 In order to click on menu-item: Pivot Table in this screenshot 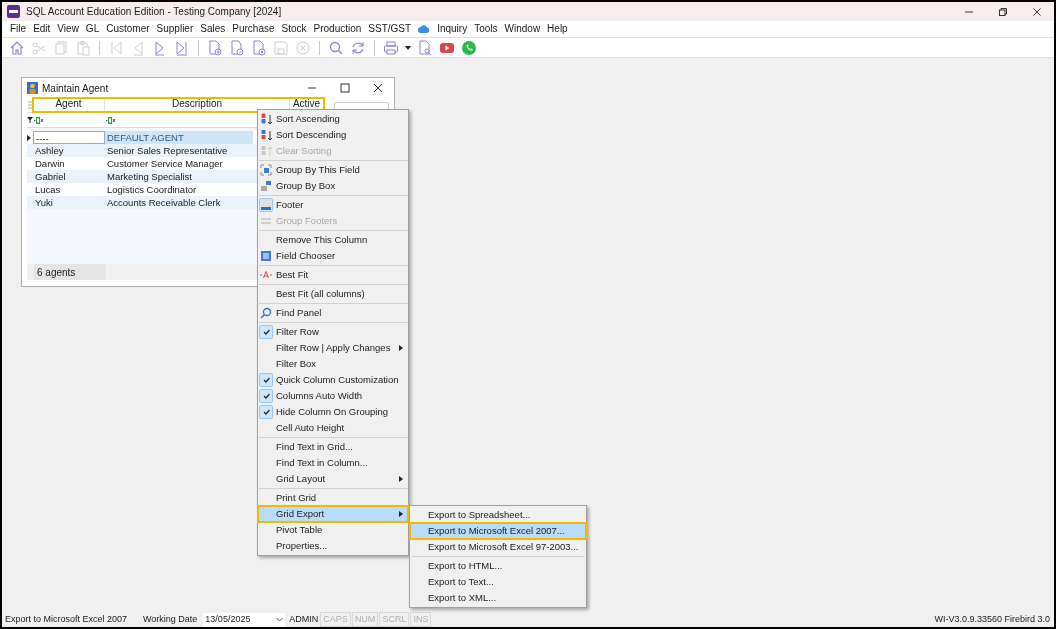, I will do `click(333, 530)`.